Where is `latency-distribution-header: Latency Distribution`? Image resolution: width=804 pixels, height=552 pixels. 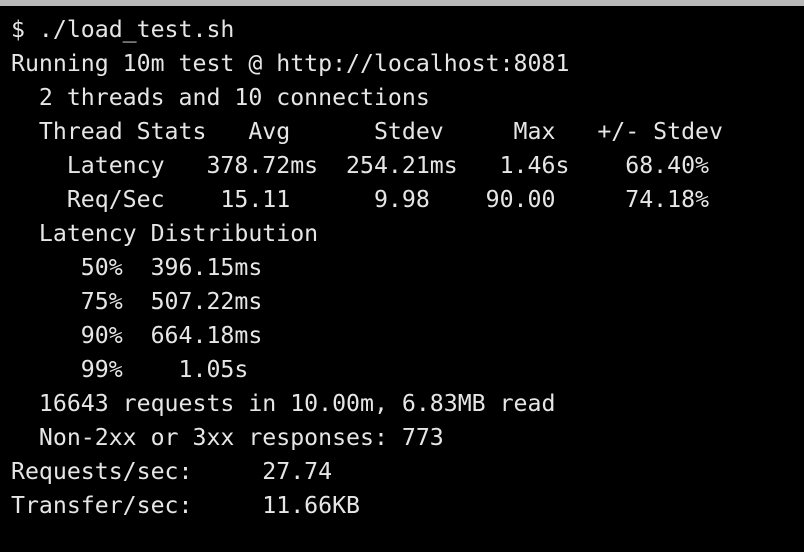 latency-distribution-header: Latency Distribution is located at coordinates (165, 233).